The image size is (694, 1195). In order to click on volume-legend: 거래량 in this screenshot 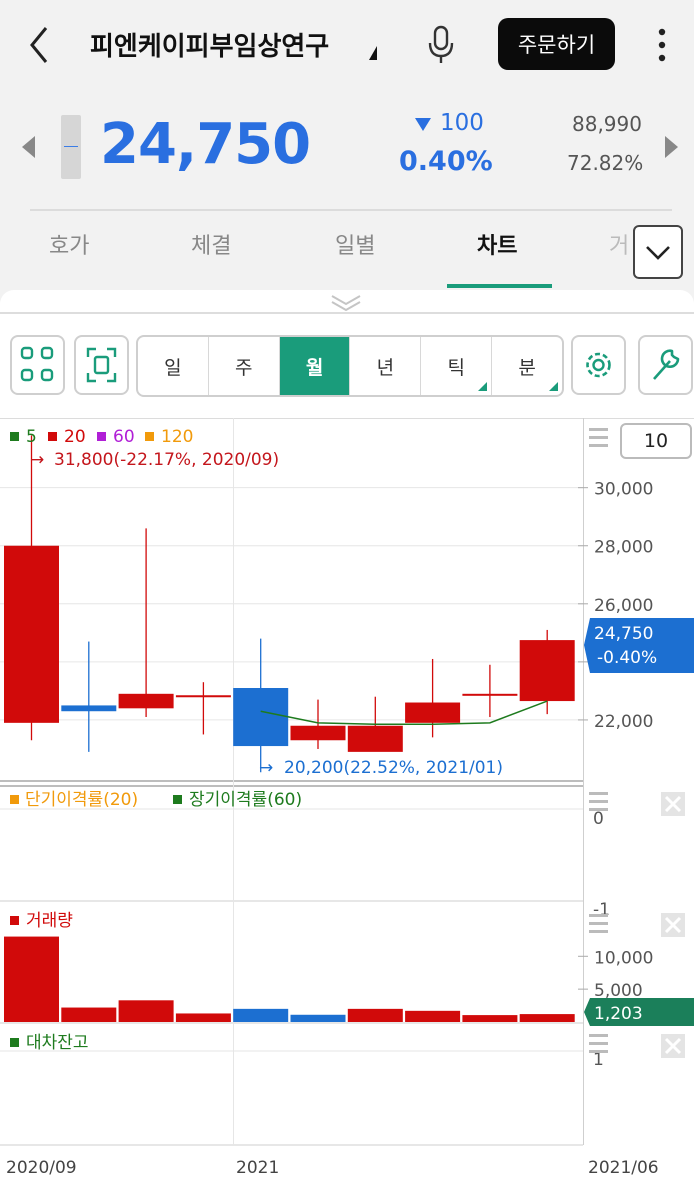, I will do `click(41, 921)`.